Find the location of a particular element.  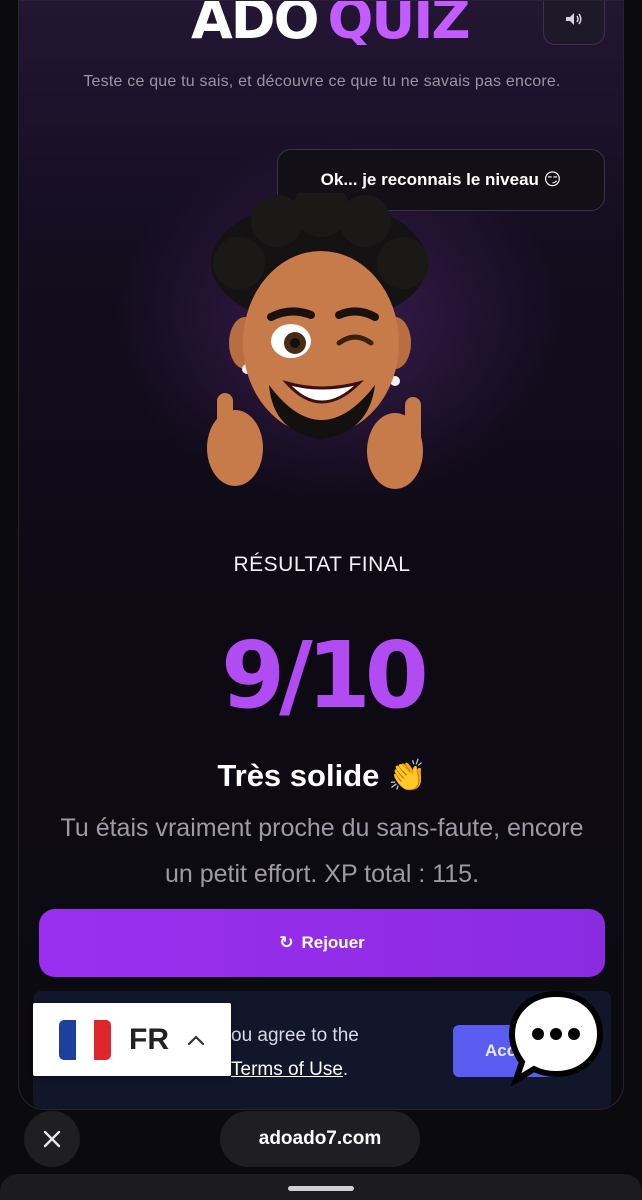

language-selector: FR is located at coordinates (132, 1039).